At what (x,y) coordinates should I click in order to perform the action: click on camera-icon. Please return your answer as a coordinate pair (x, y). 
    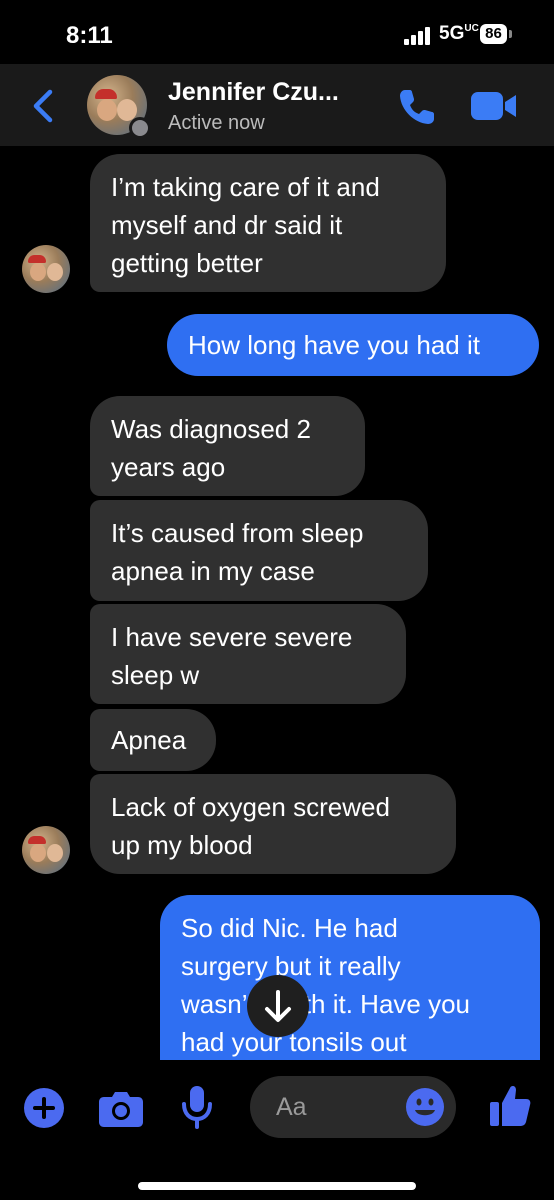
    Looking at the image, I should click on (121, 1108).